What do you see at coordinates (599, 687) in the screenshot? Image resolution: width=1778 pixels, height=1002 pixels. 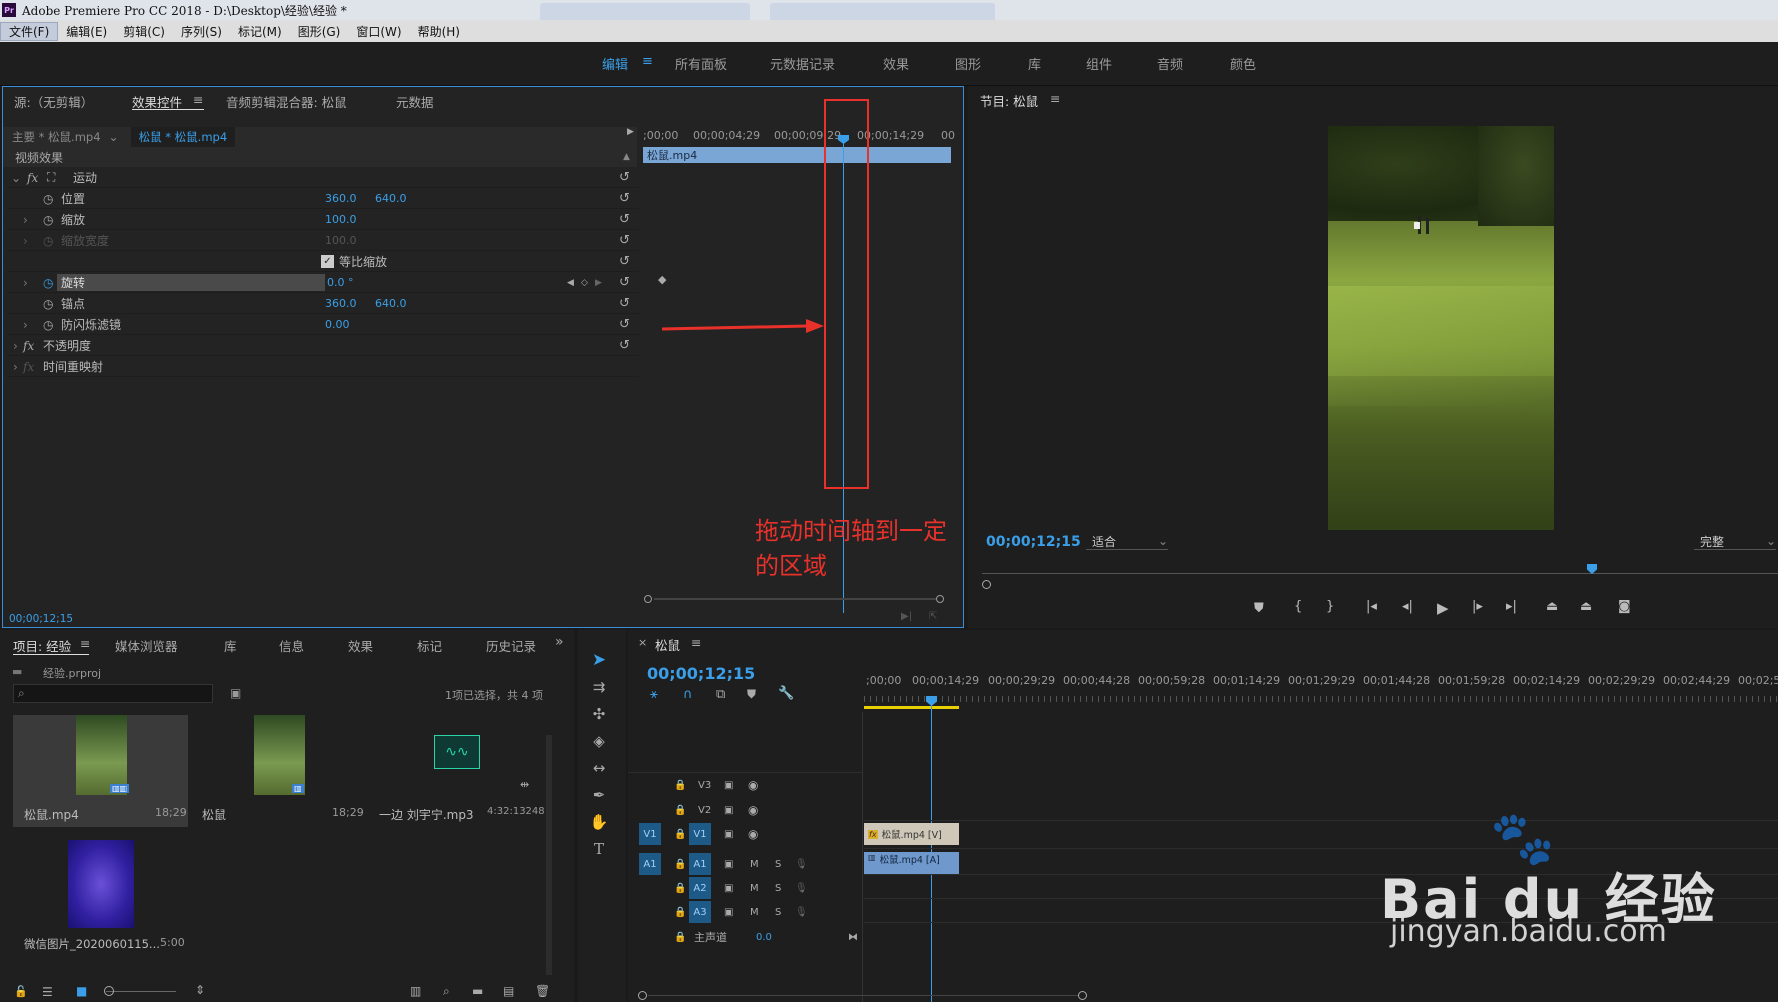 I see `track-select-tool-icon: ⇉` at bounding box center [599, 687].